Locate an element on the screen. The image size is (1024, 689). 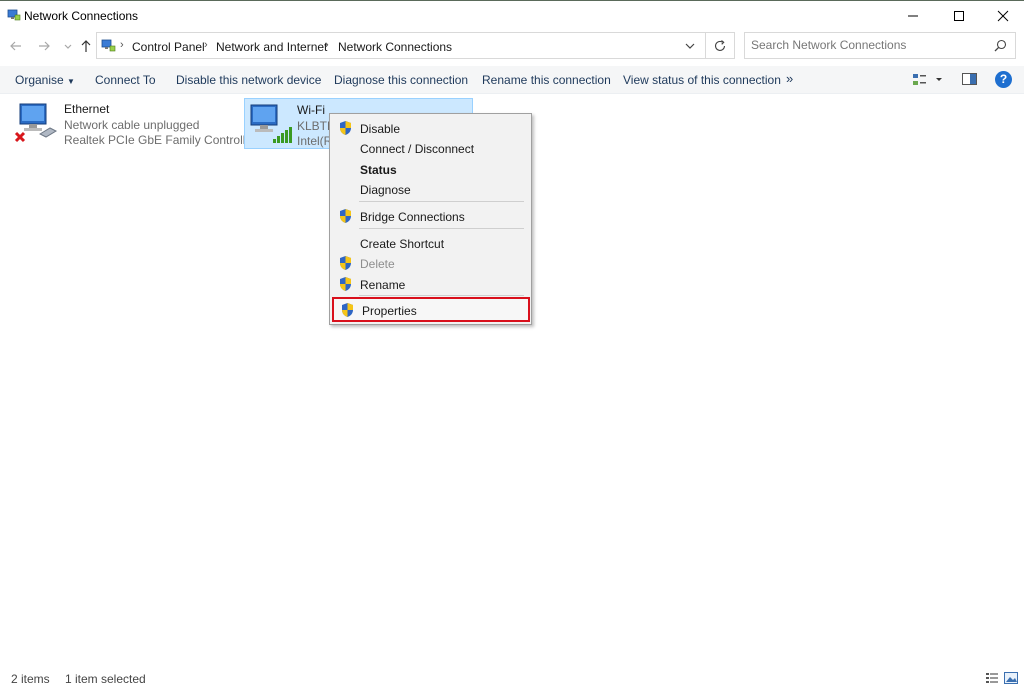
ethernet-disconnected-icon is located at coordinates (36, 123).